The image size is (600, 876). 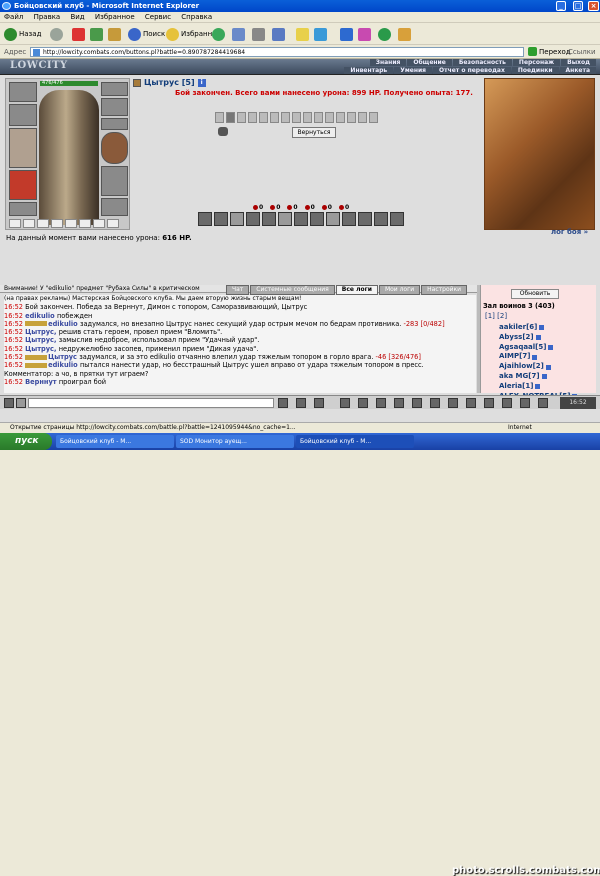 I want to click on close-button: ×, so click(x=593, y=6).